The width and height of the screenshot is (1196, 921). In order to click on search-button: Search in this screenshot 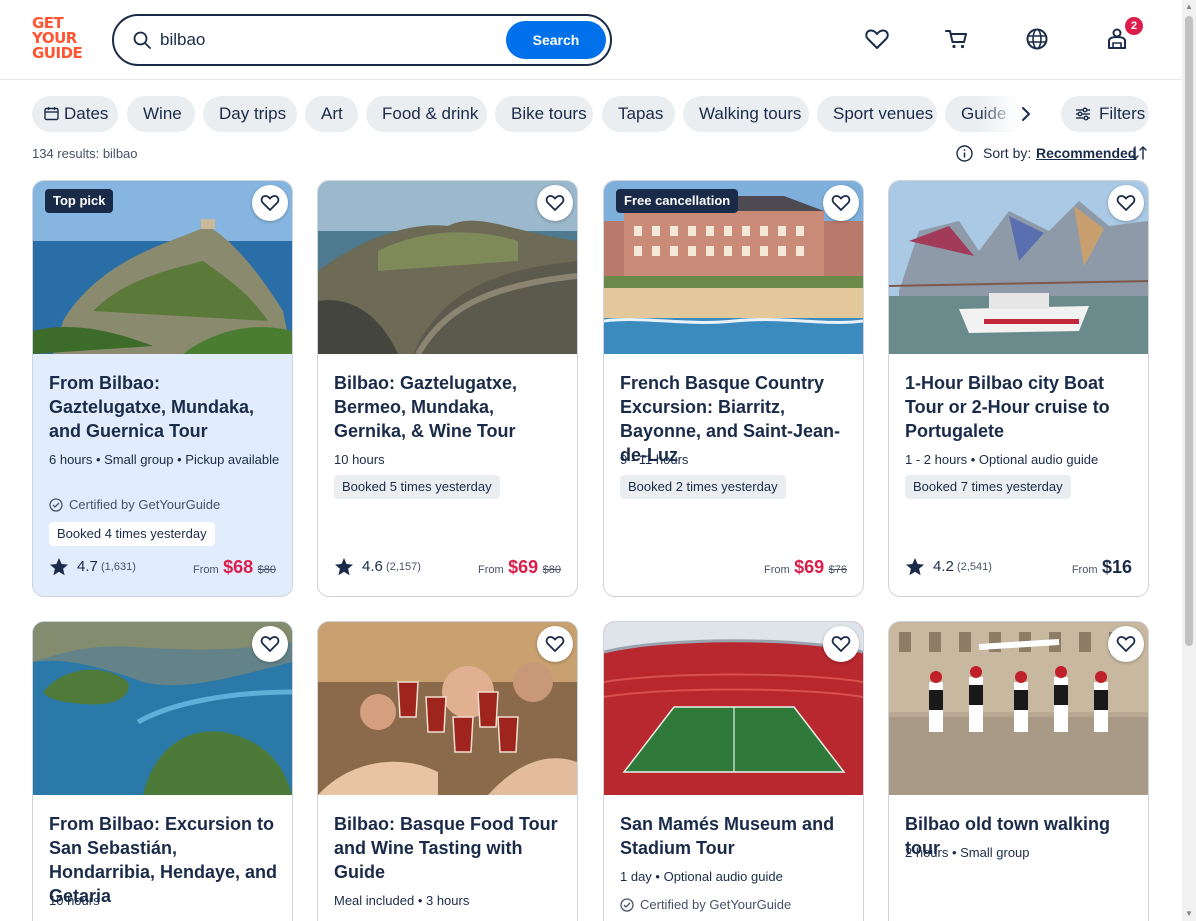, I will do `click(556, 40)`.